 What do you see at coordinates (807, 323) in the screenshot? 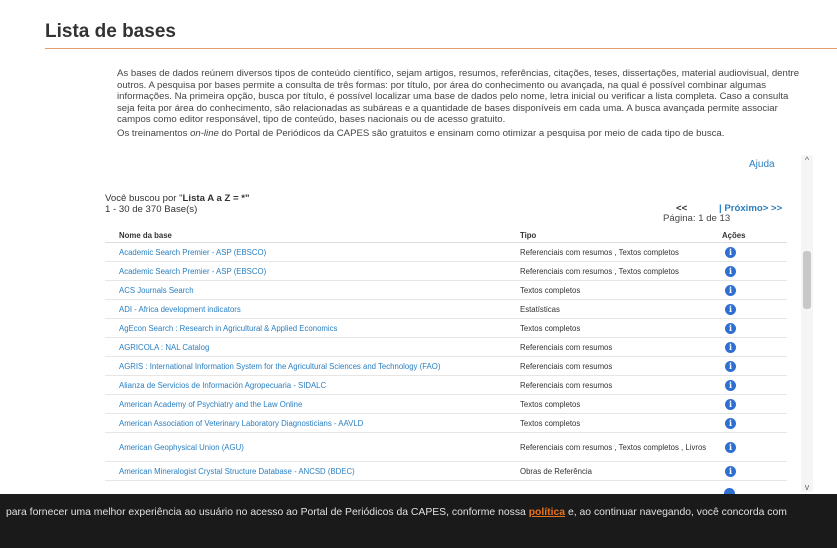
I see `table-scrollbar: ^ v` at bounding box center [807, 323].